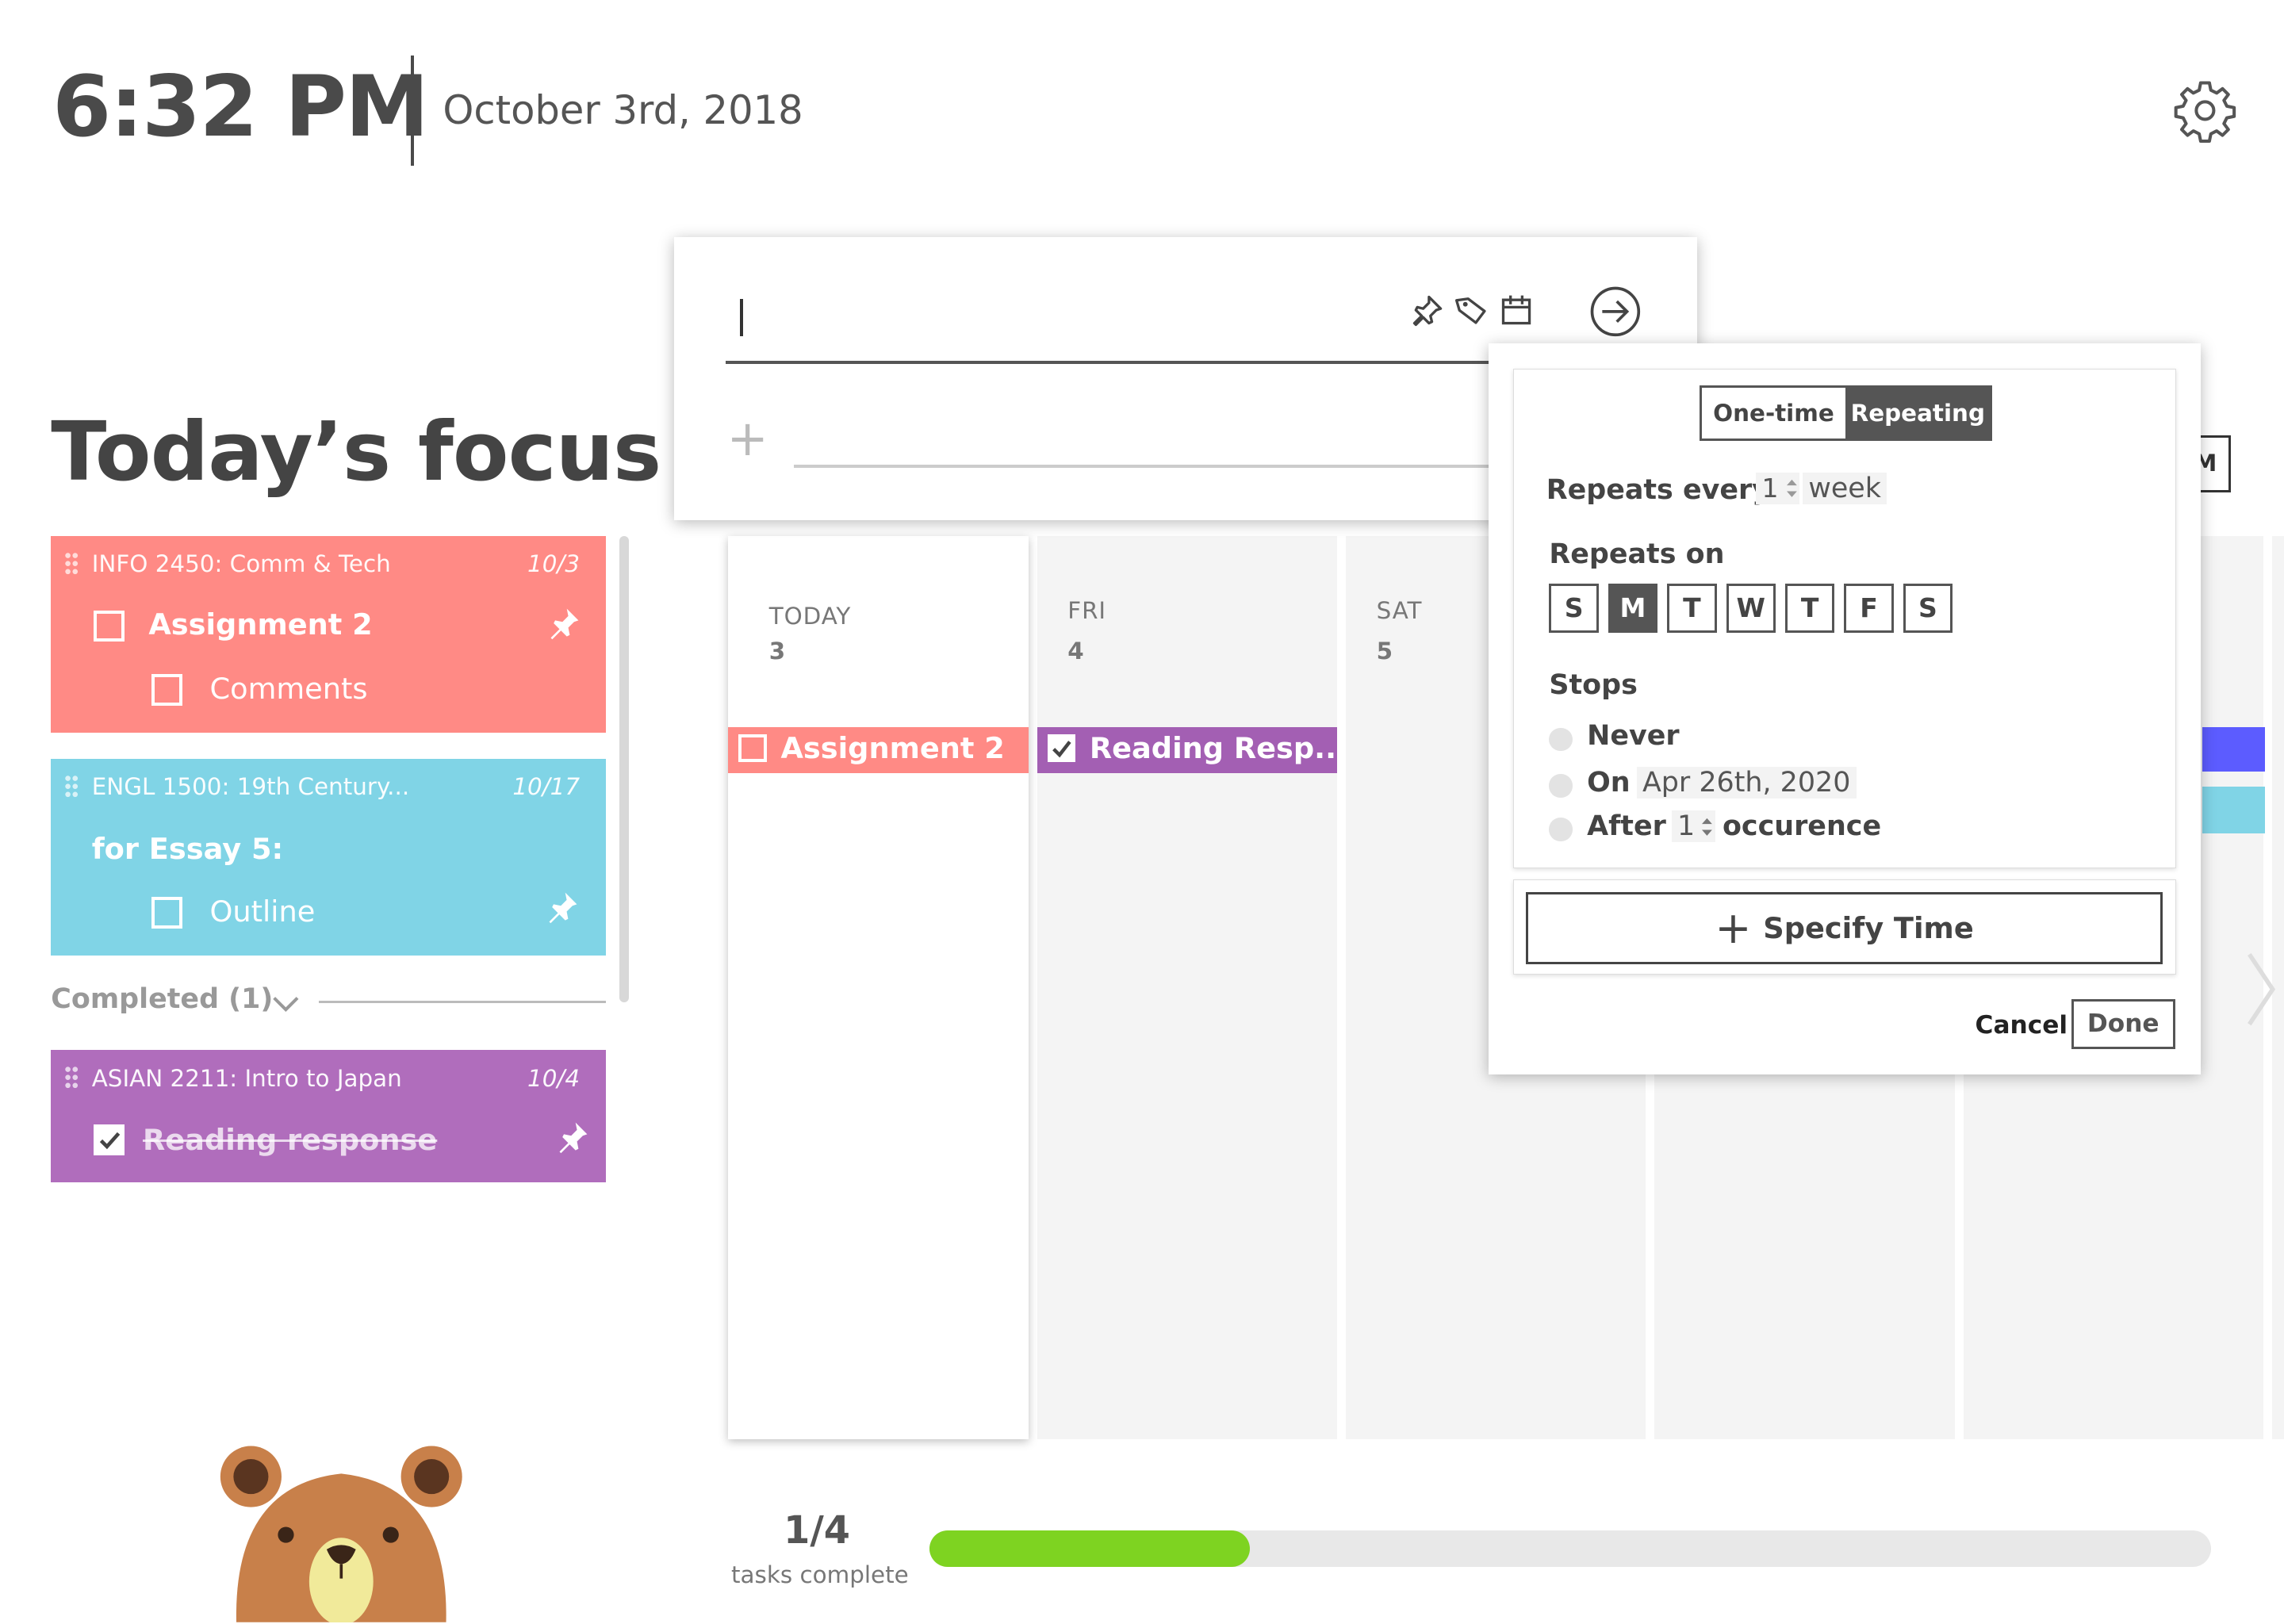 The width and height of the screenshot is (2284, 1624). What do you see at coordinates (752, 748) in the screenshot?
I see `event-checkbox` at bounding box center [752, 748].